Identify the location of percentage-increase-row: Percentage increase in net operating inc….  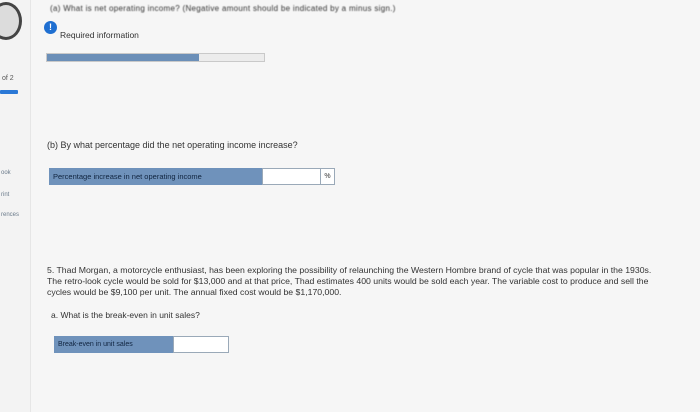
(192, 176).